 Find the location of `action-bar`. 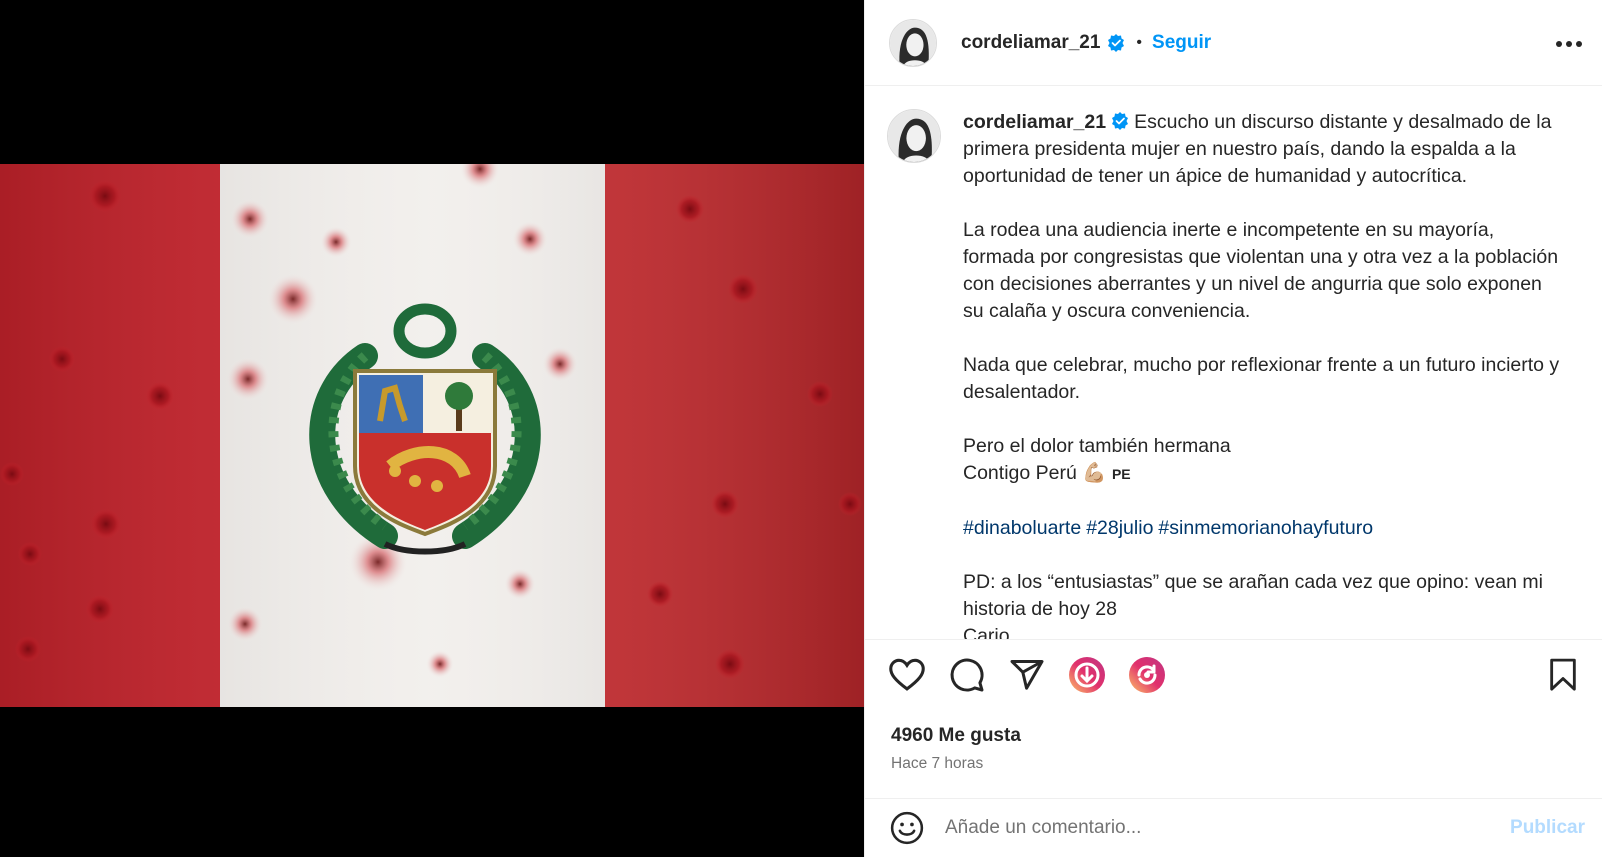

action-bar is located at coordinates (1233, 674).